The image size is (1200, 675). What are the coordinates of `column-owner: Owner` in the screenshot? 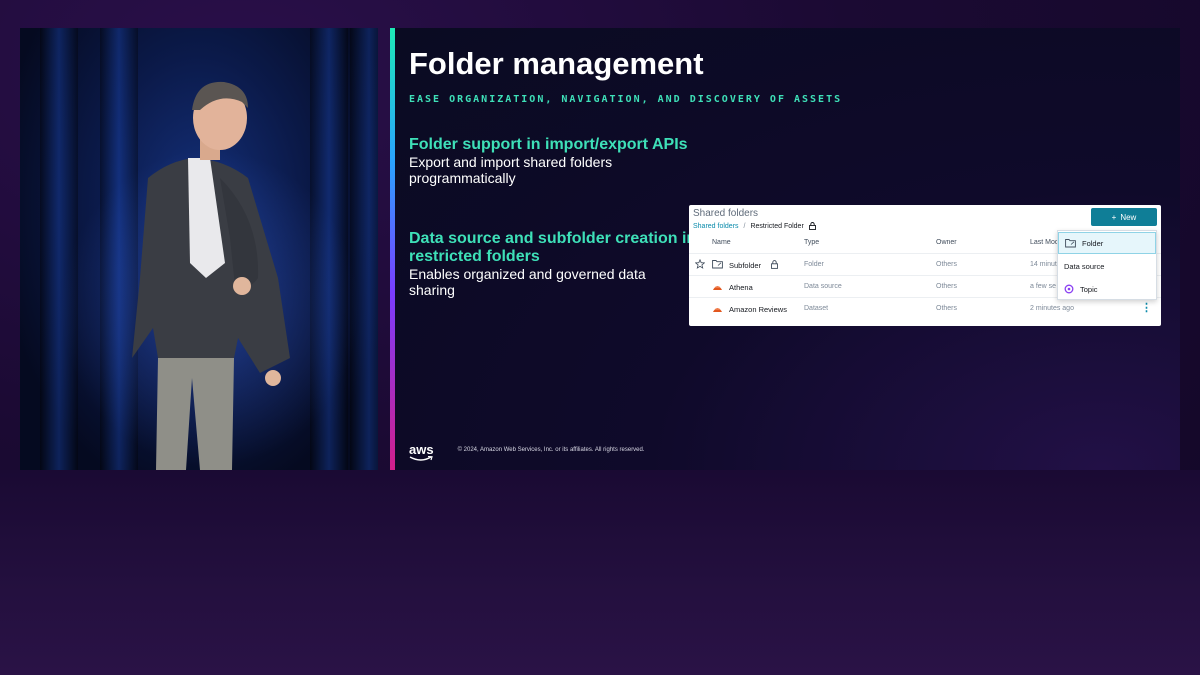 It's located at (946, 242).